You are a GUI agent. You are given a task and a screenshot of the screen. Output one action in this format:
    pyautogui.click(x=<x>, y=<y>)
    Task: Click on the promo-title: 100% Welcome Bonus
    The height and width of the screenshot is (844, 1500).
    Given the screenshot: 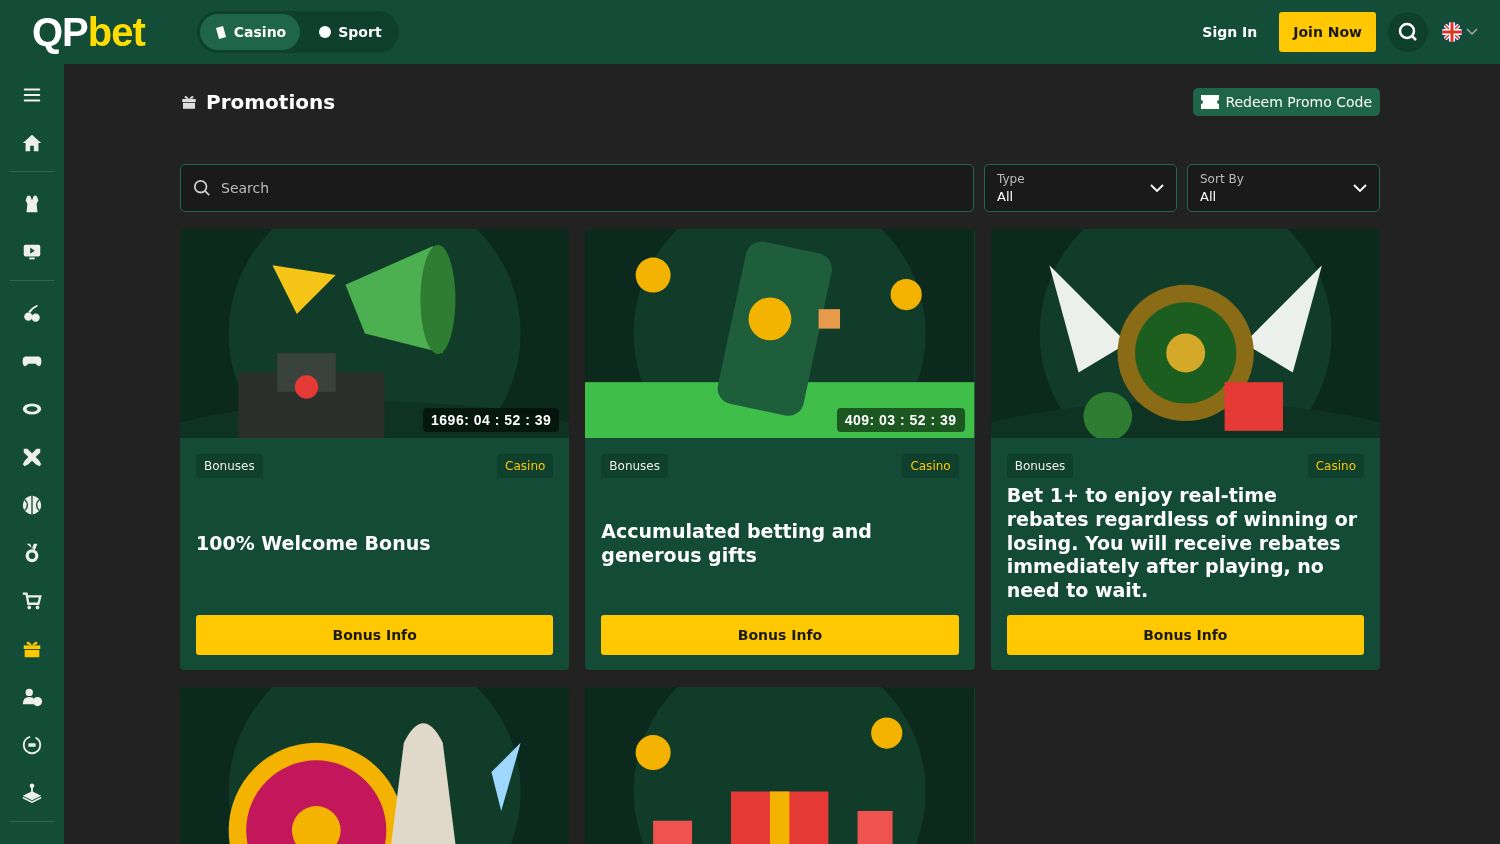 What is the action you would take?
    pyautogui.click(x=313, y=543)
    